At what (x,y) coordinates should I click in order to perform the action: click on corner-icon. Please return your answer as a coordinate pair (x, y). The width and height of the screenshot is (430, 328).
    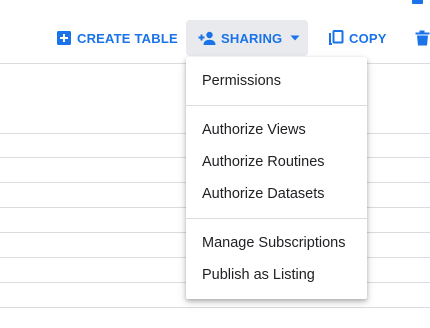
    Looking at the image, I should click on (417, 2).